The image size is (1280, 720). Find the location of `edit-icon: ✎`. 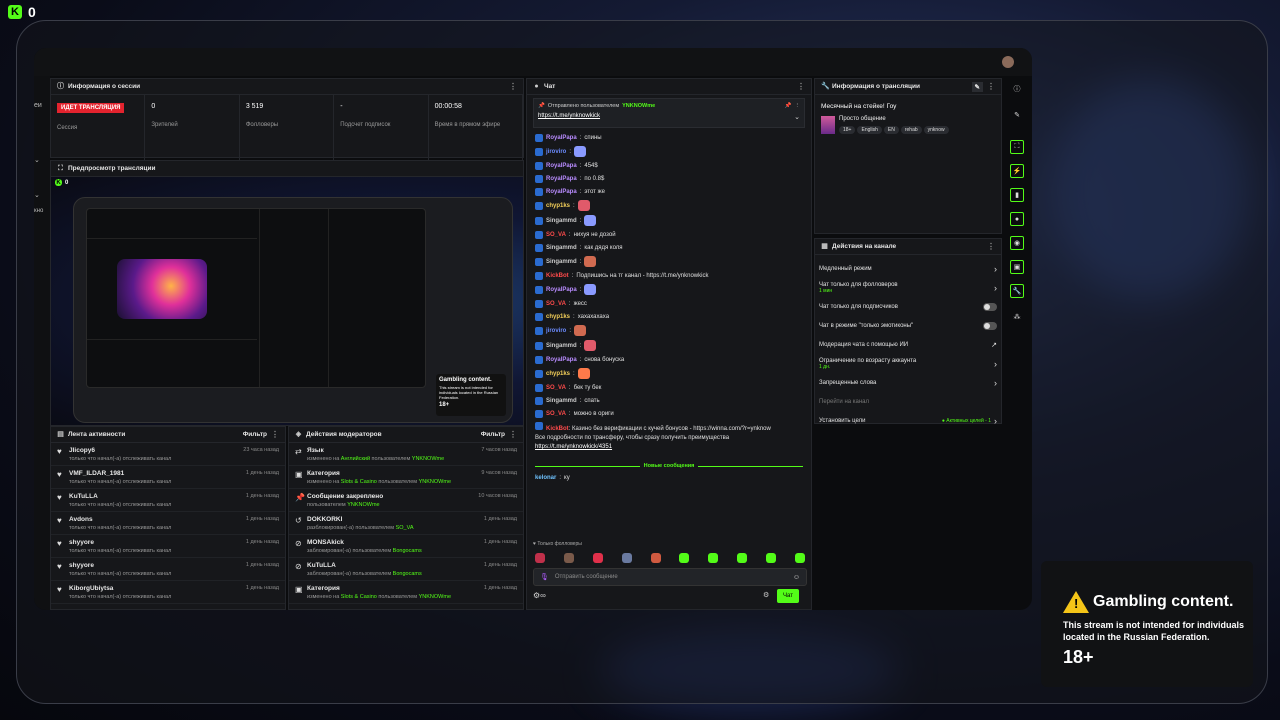

edit-icon: ✎ is located at coordinates (977, 86).